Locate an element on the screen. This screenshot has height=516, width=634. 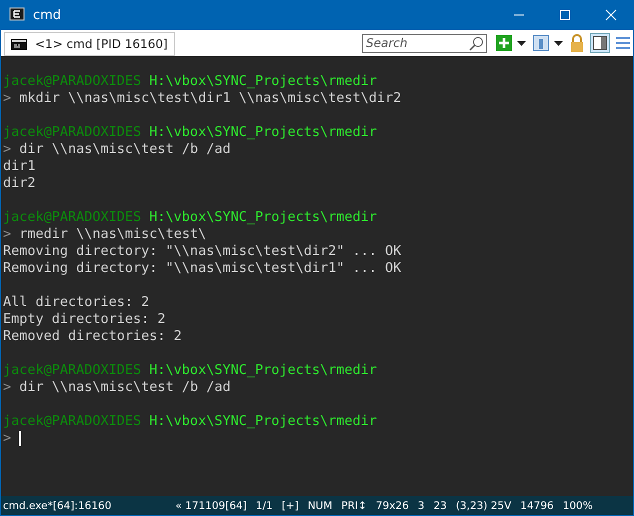
menu-icon is located at coordinates (623, 43).